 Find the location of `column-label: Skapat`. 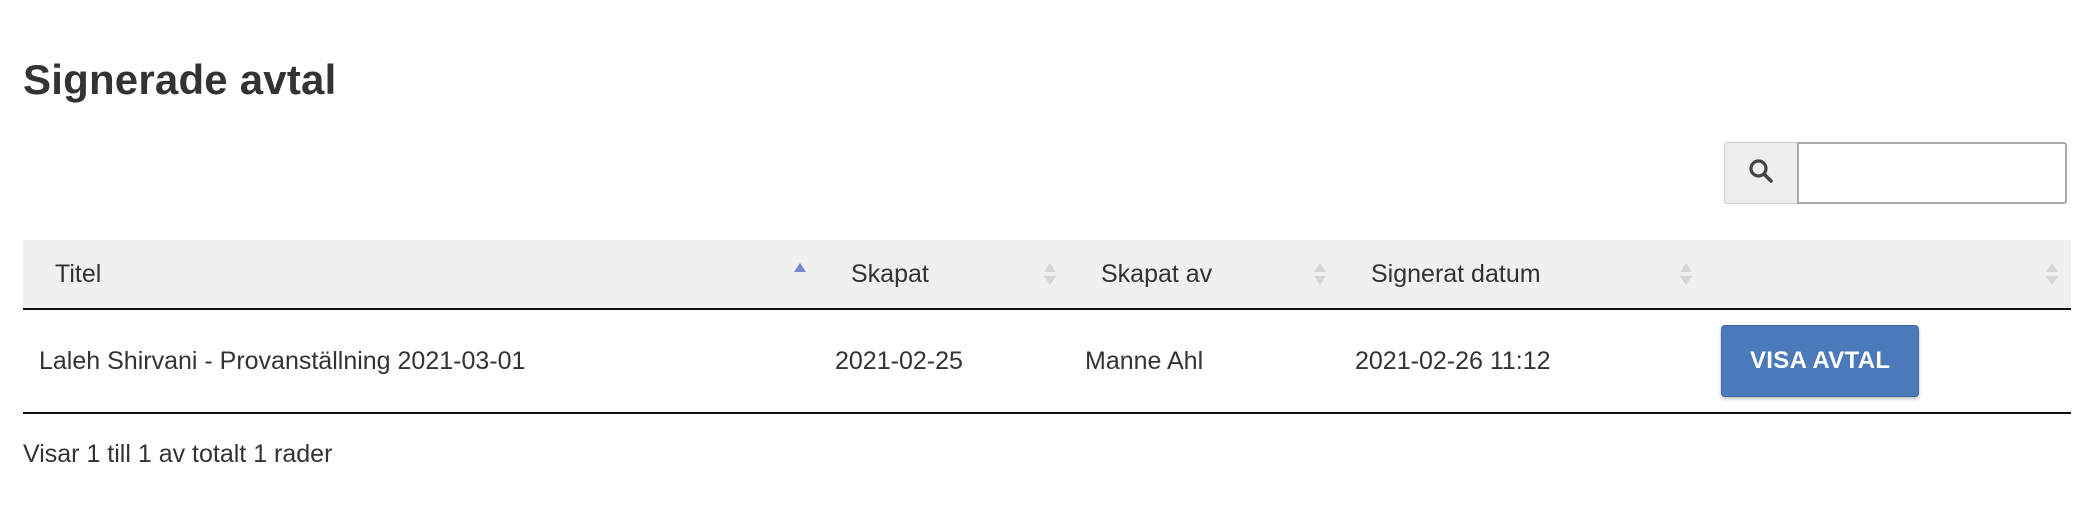

column-label: Skapat is located at coordinates (890, 273).